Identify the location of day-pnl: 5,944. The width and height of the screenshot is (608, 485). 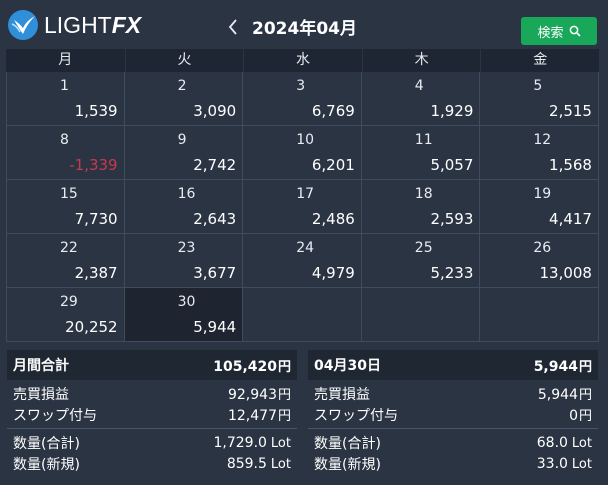
(215, 327).